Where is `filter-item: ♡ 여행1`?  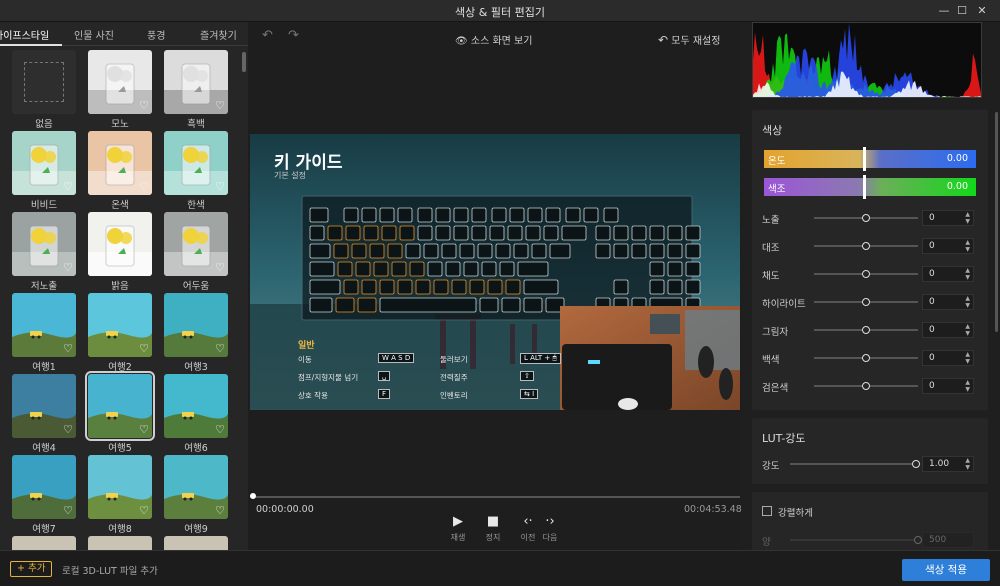 filter-item: ♡ 여행1 is located at coordinates (44, 333).